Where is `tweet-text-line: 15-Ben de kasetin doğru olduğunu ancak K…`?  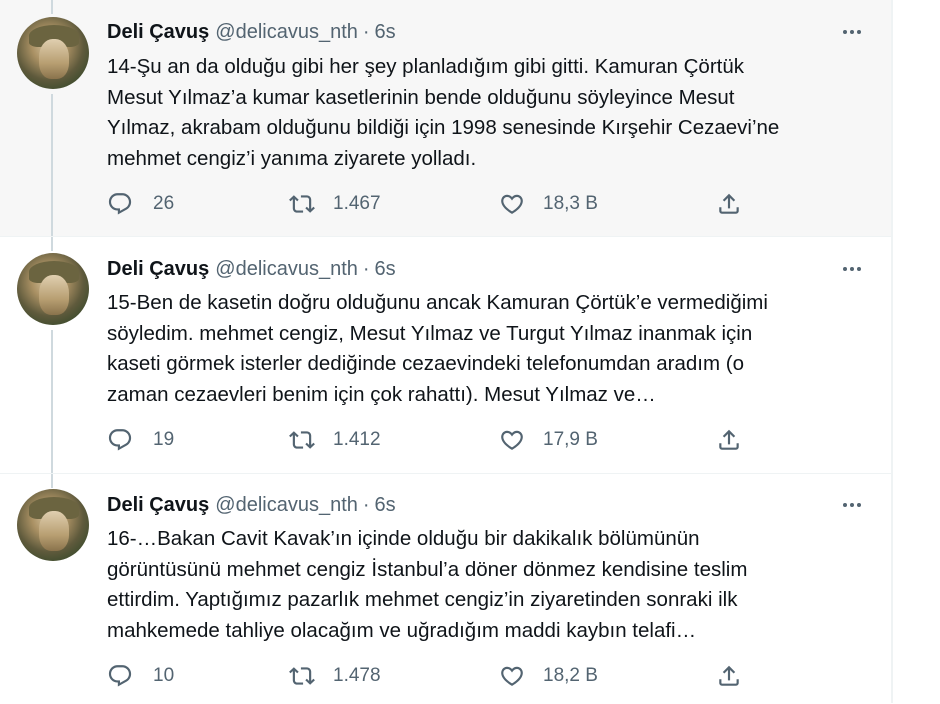
tweet-text-line: 15-Ben de kasetin doğru olduğunu ancak K… is located at coordinates (437, 302).